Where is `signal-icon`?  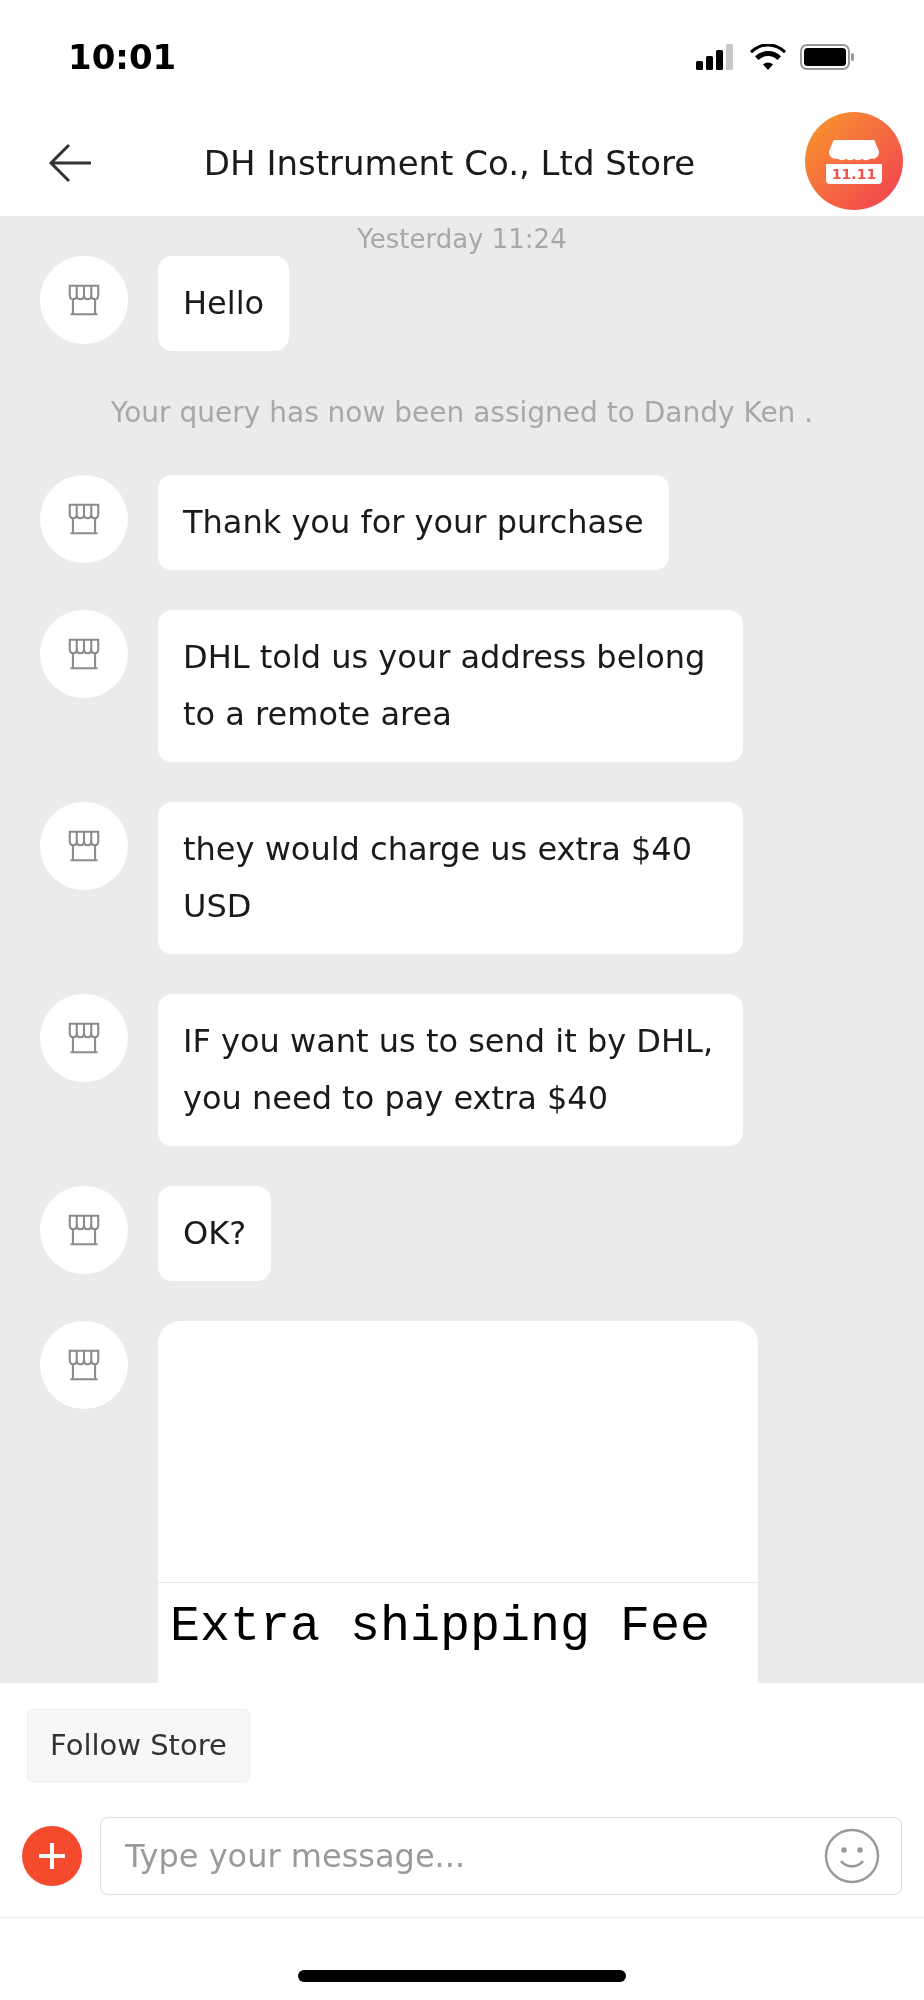 signal-icon is located at coordinates (716, 57).